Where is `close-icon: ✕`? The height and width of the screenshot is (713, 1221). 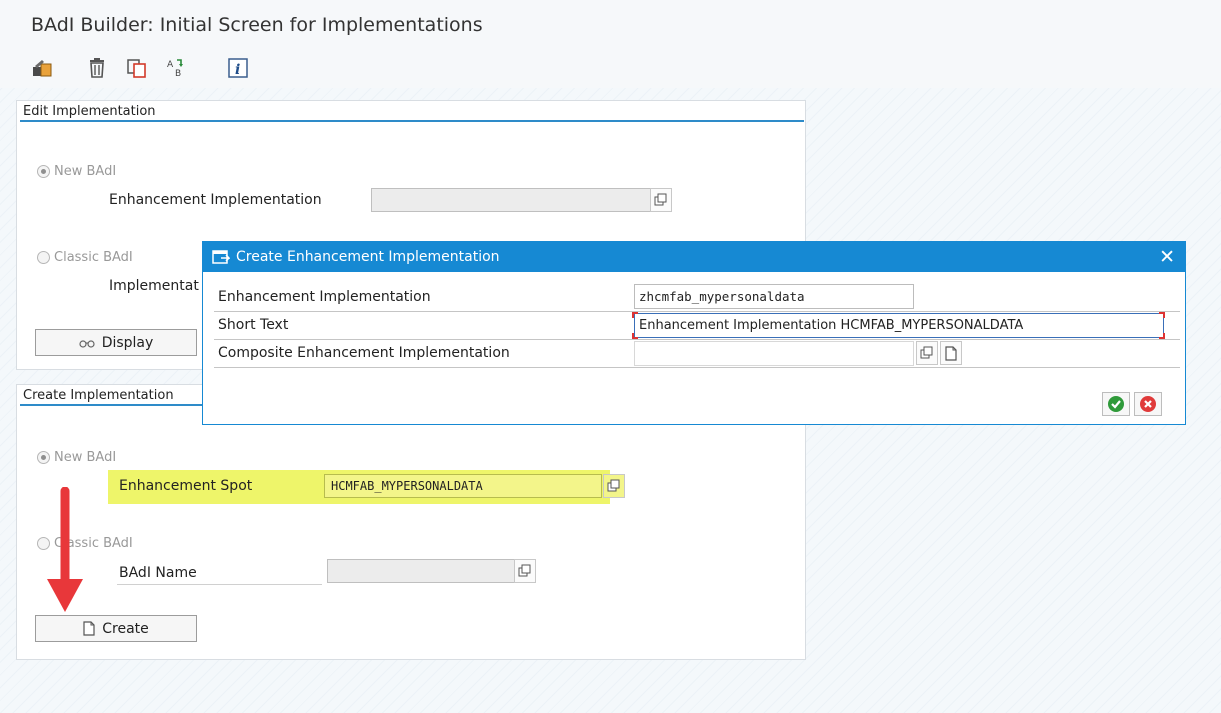 close-icon: ✕ is located at coordinates (1167, 257).